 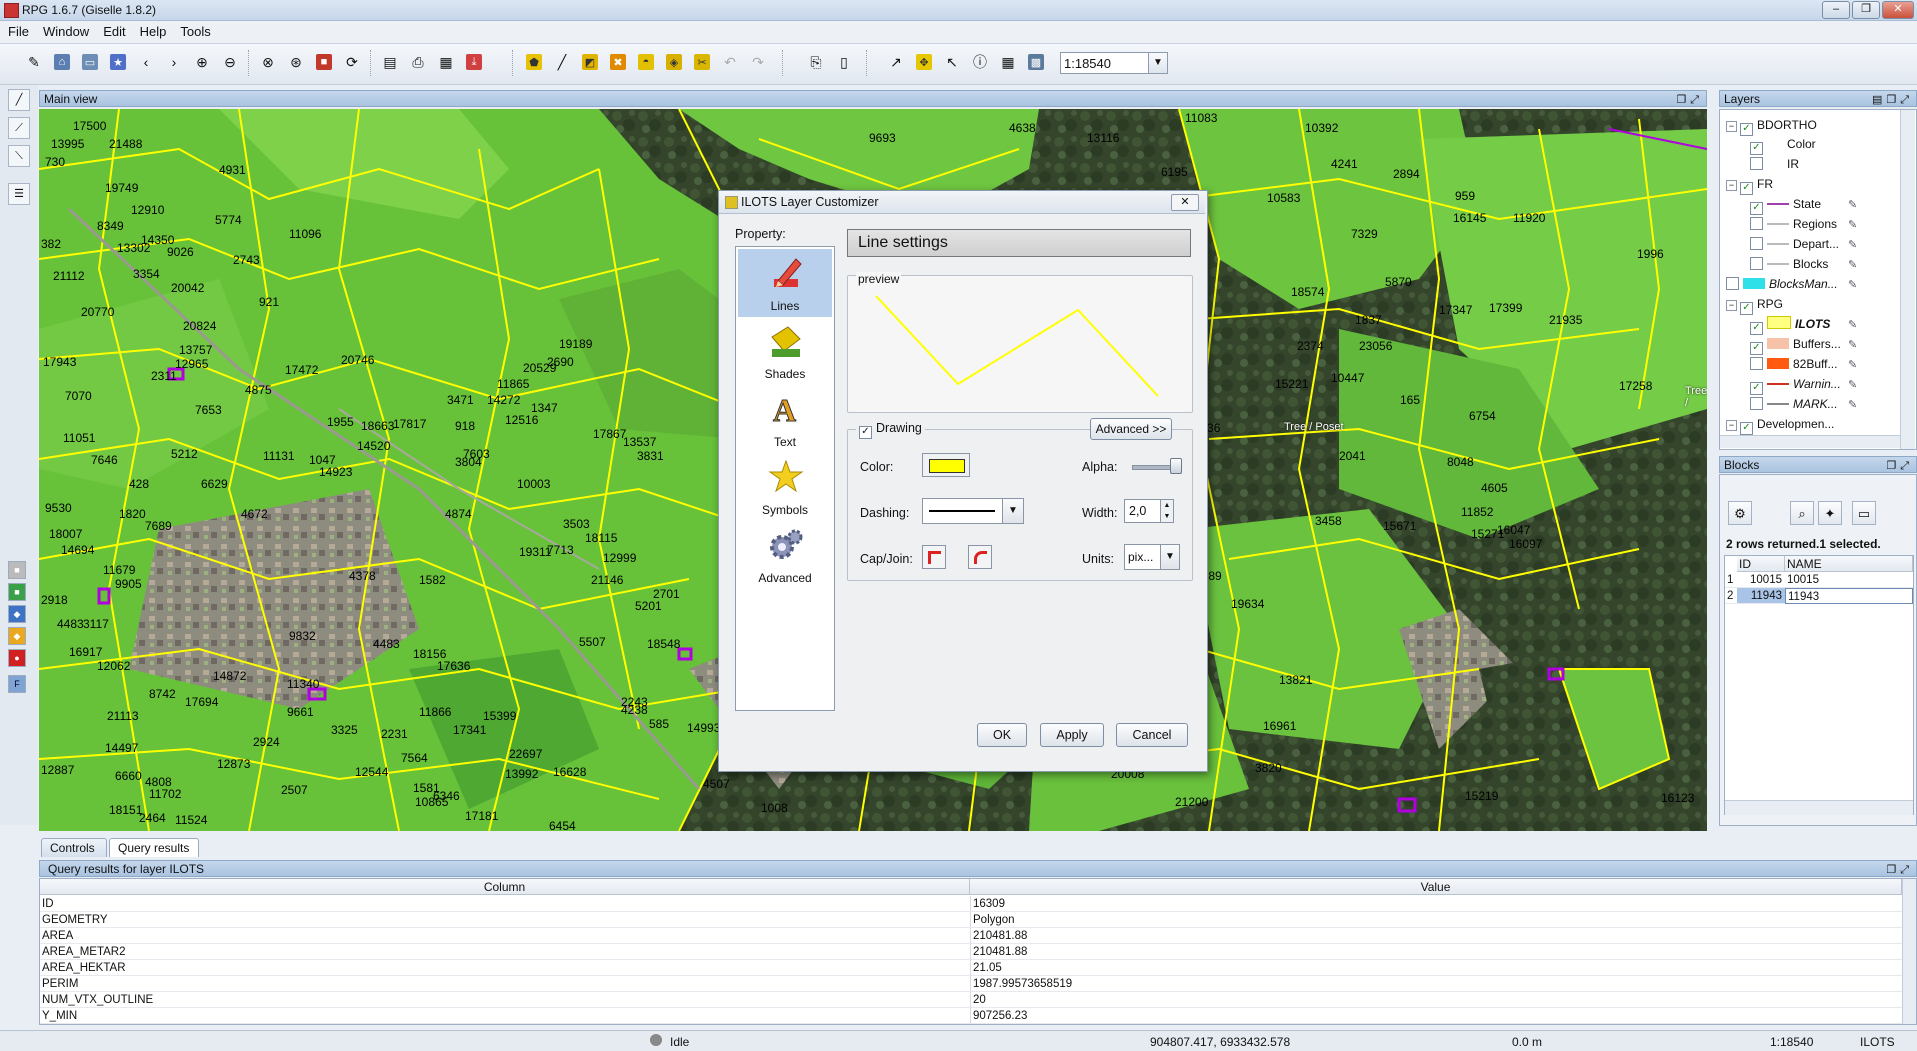 What do you see at coordinates (418, 62) in the screenshot?
I see `print-icon: ⎙` at bounding box center [418, 62].